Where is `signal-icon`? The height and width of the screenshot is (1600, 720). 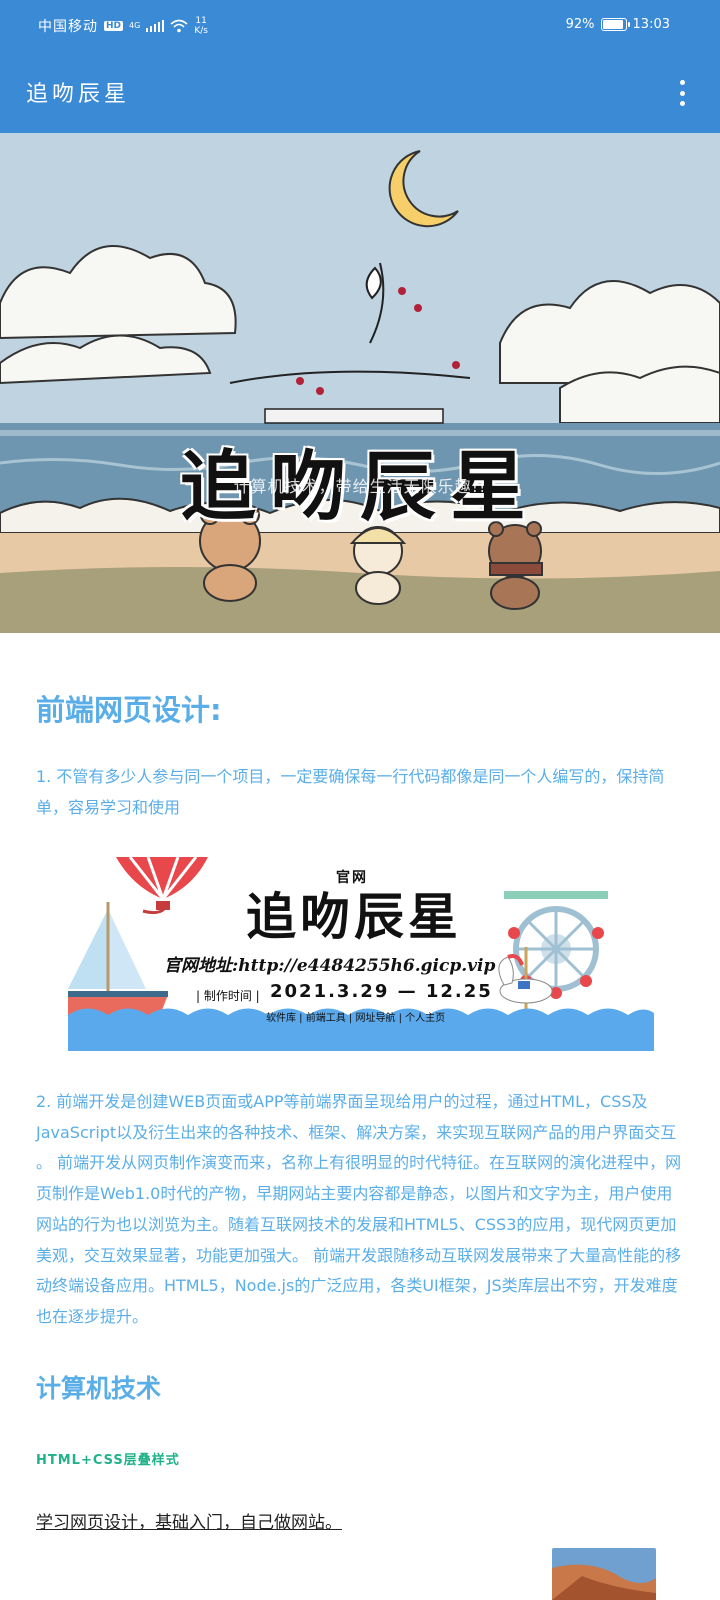
signal-icon is located at coordinates (155, 26).